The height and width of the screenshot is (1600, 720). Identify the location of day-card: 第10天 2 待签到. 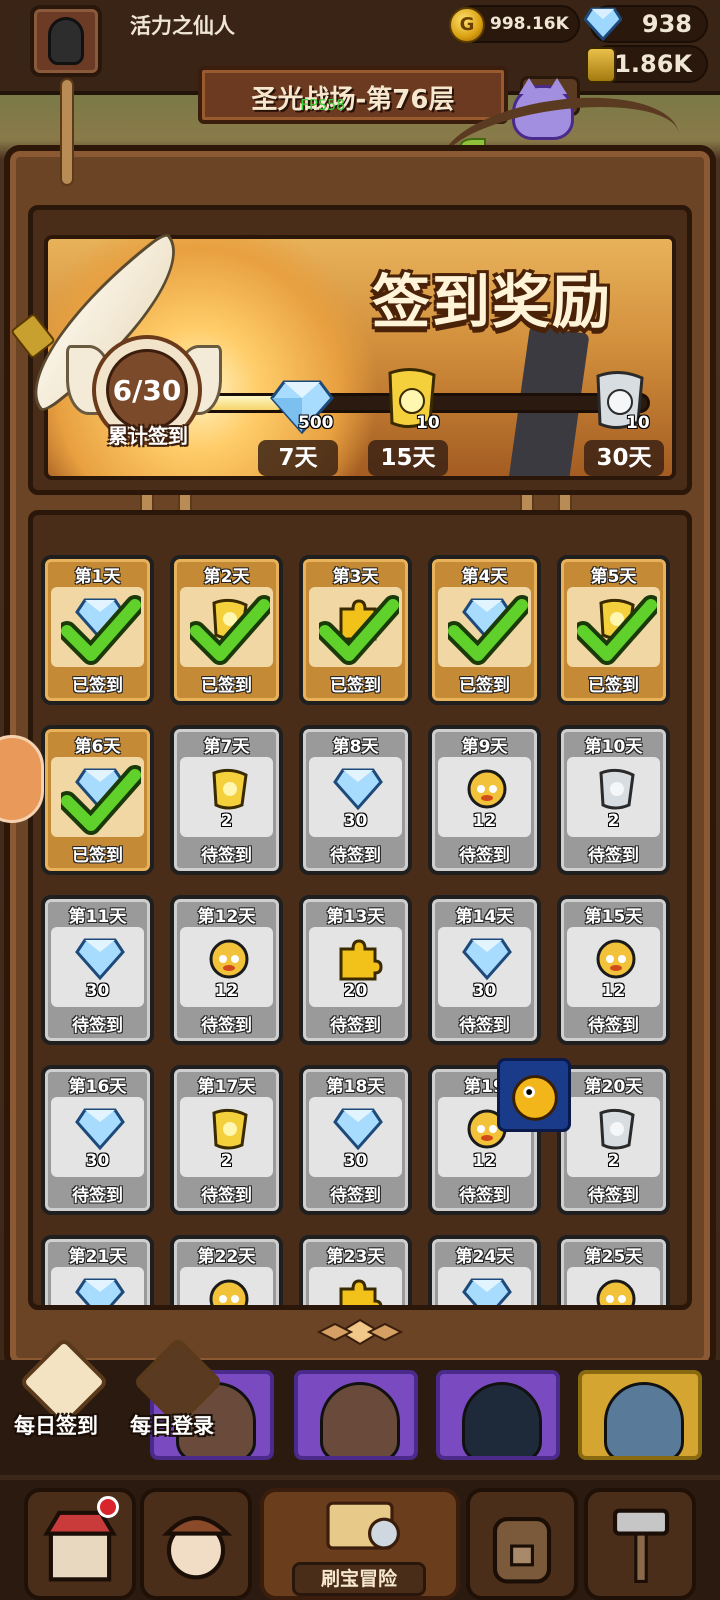
(613, 800).